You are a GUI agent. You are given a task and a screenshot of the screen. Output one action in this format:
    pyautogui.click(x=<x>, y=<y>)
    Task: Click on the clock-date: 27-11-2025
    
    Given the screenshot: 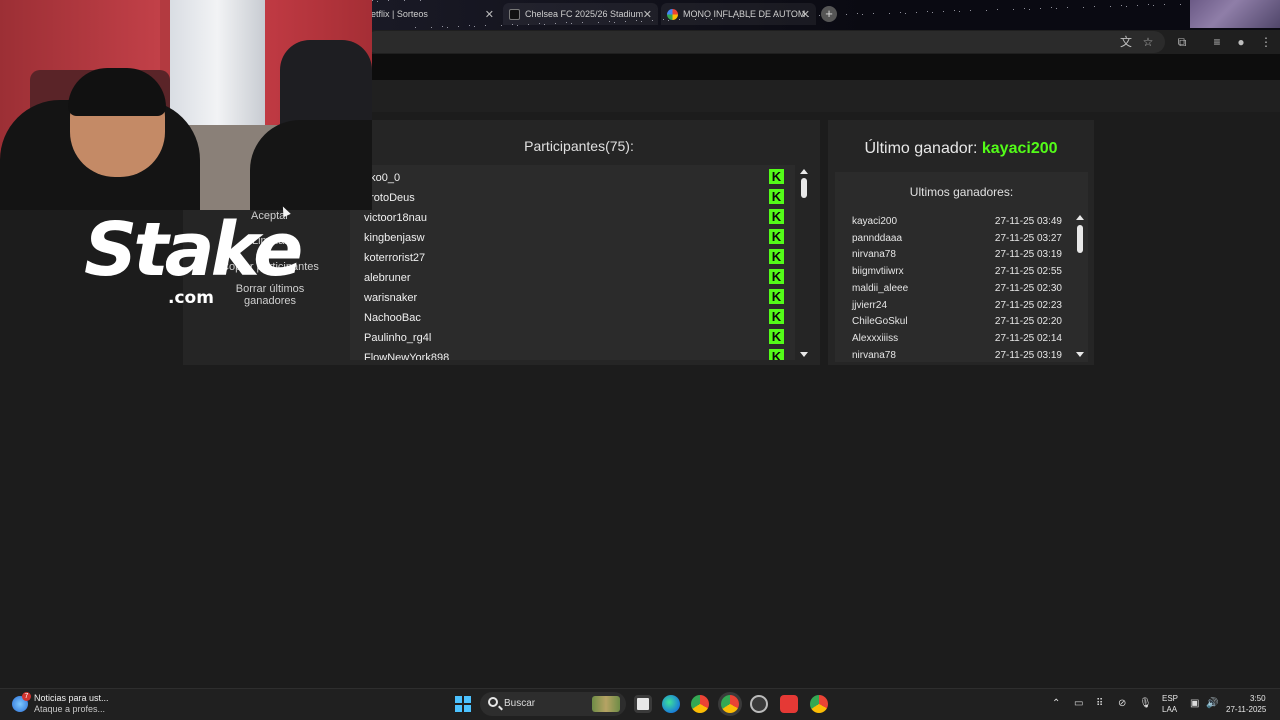 What is the action you would take?
    pyautogui.click(x=1246, y=709)
    